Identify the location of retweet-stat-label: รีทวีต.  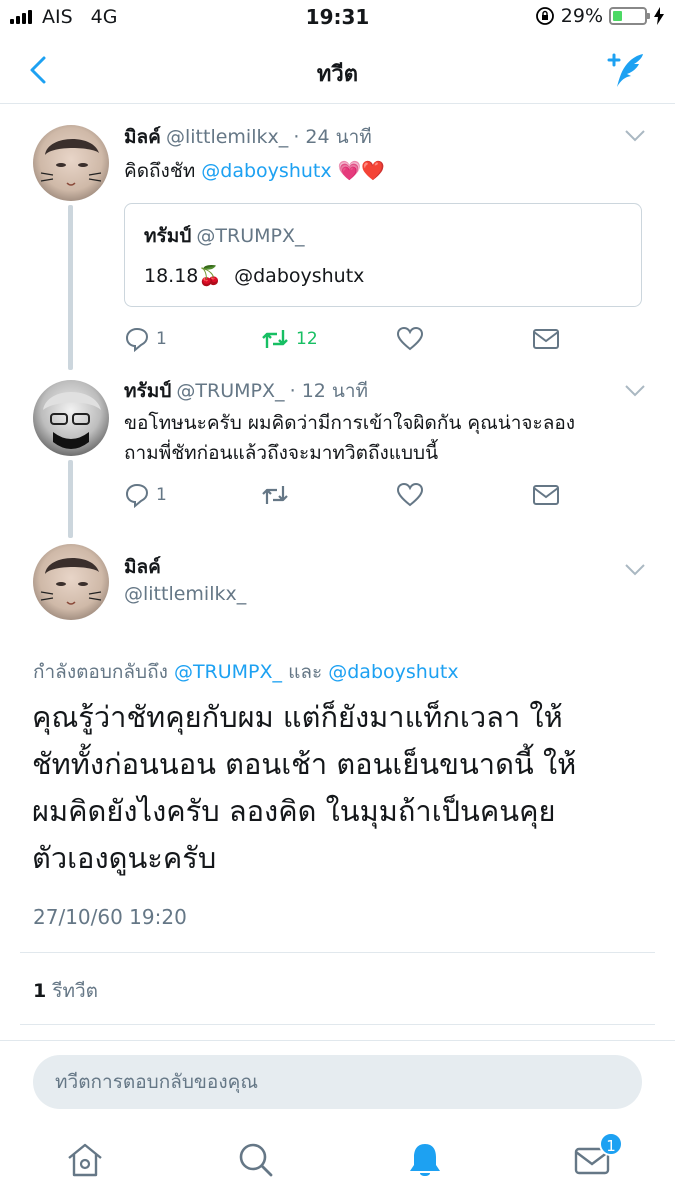
(75, 991).